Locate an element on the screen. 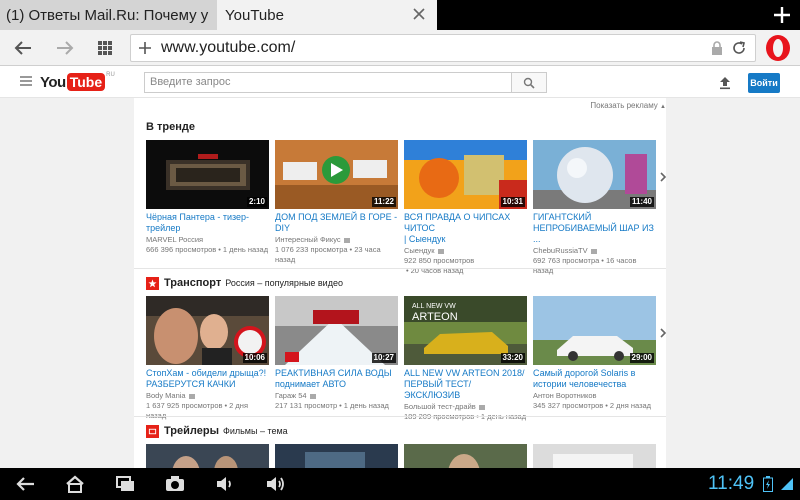 The height and width of the screenshot is (500, 800). video-thumbnail: 10:27 is located at coordinates (336, 330).